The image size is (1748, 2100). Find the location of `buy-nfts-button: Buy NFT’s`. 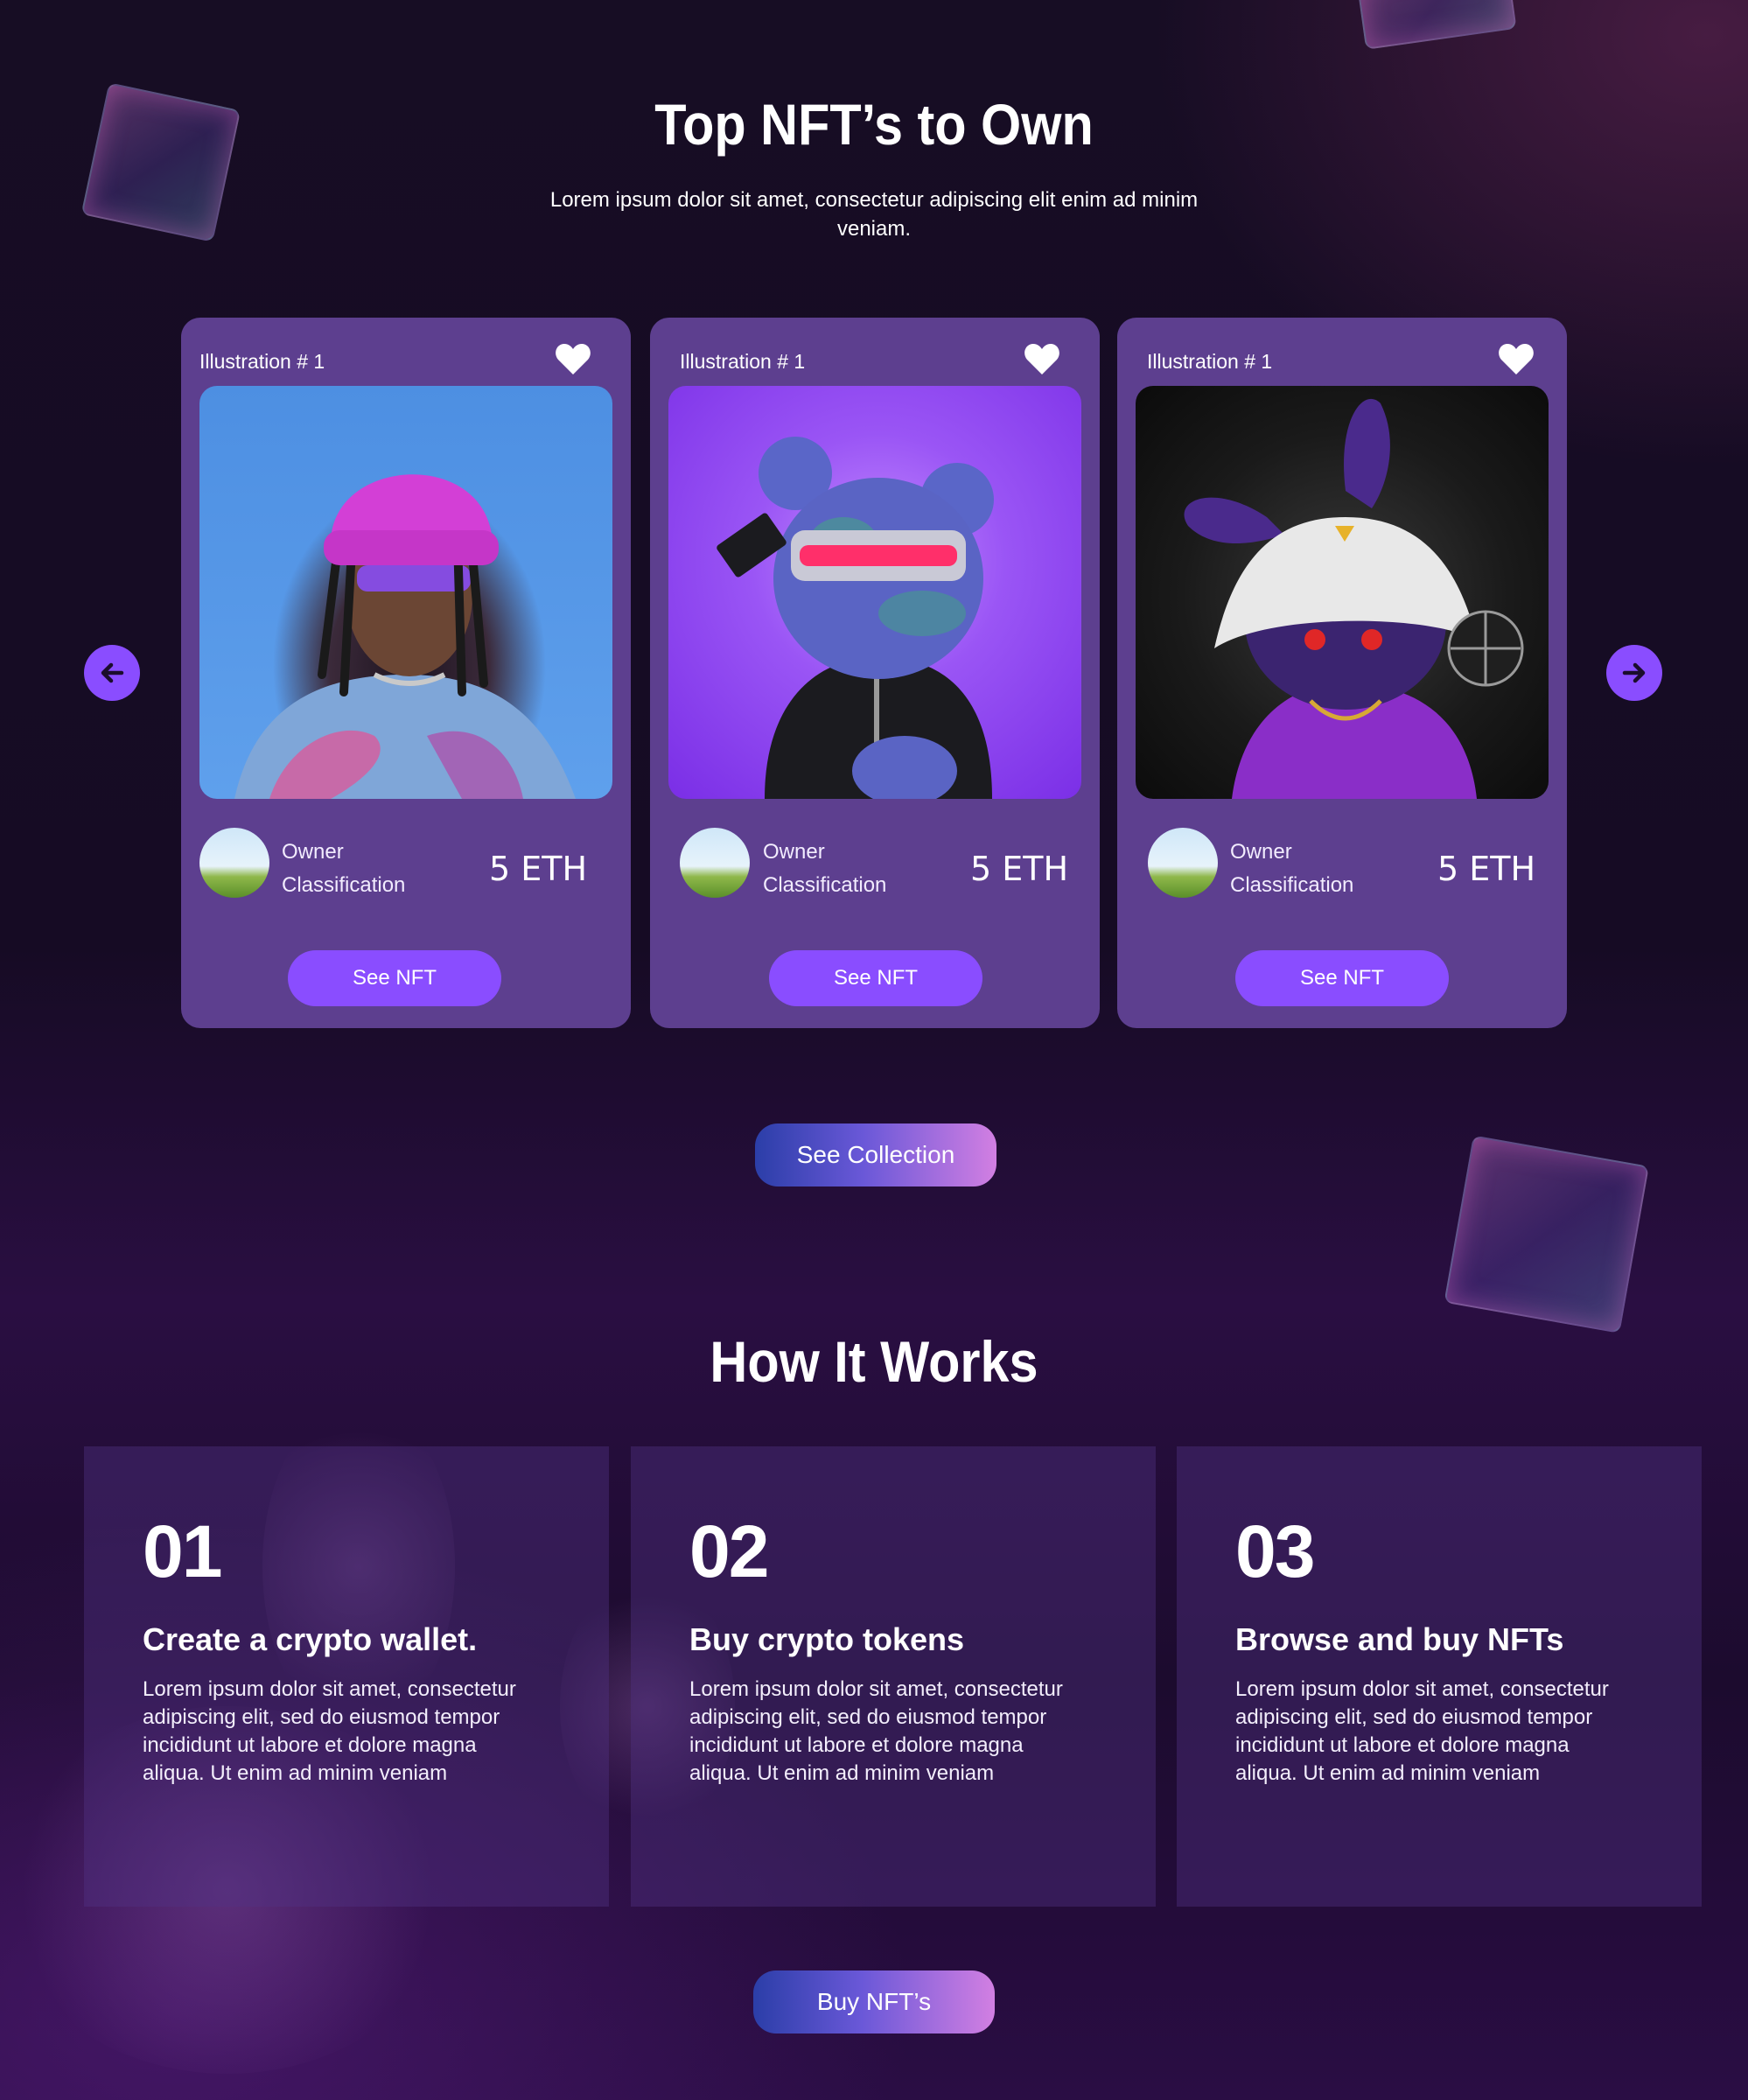

buy-nfts-button: Buy NFT’s is located at coordinates (874, 2002).